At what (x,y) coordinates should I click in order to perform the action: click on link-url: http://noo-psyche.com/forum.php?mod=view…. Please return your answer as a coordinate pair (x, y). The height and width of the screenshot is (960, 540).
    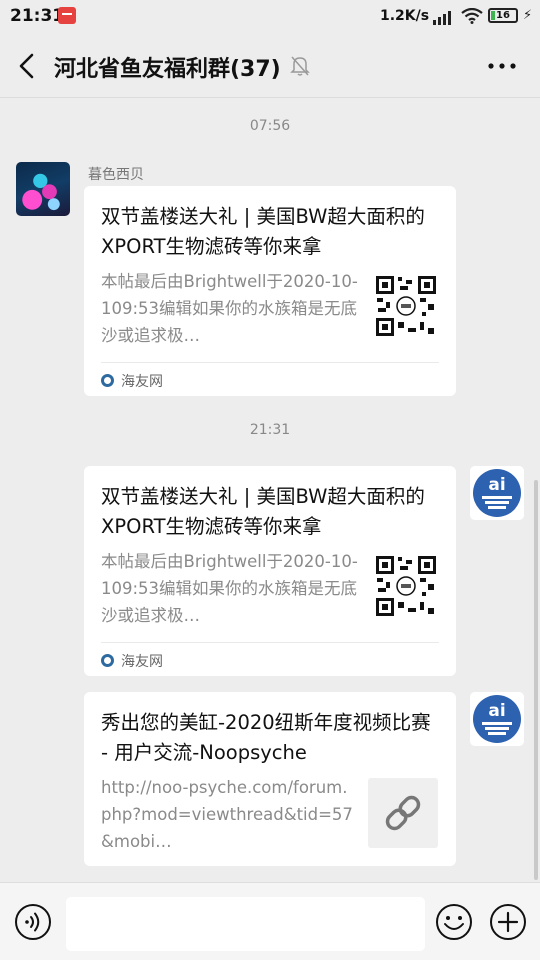
    Looking at the image, I should click on (227, 814).